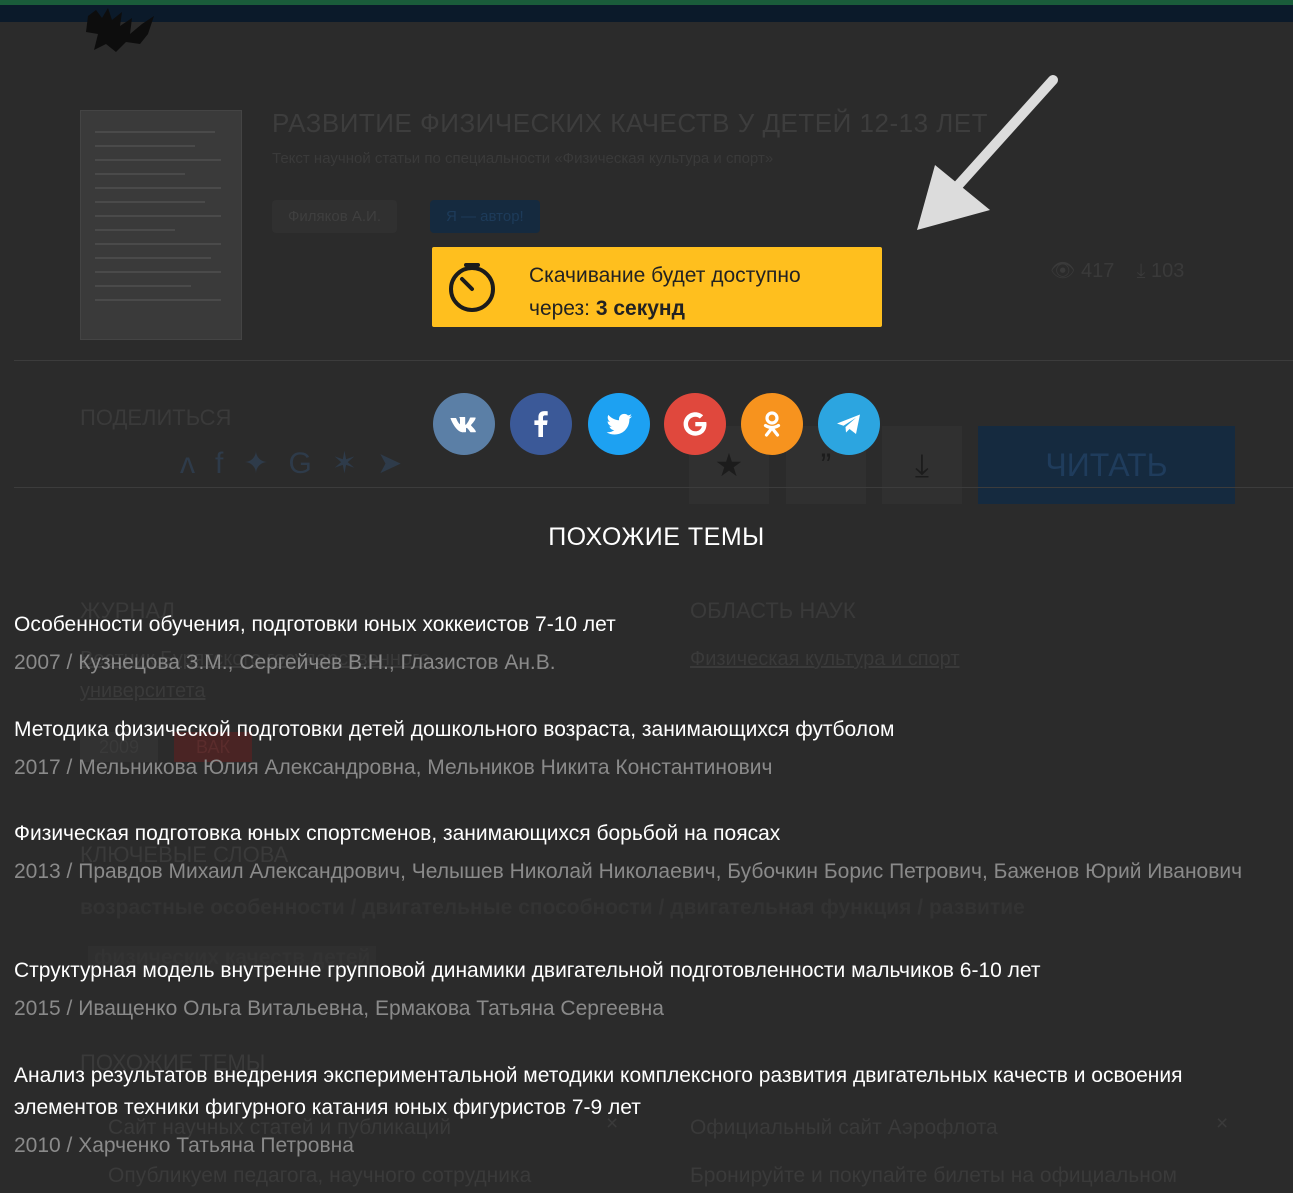 The image size is (1293, 1193). I want to click on tg-share-icon: ➤, so click(399, 463).